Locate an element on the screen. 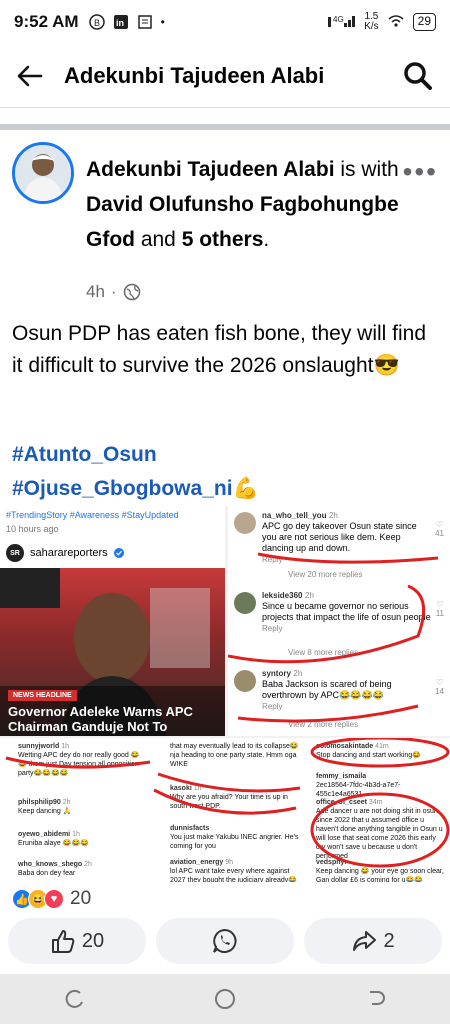  news-time: 10 hours ago is located at coordinates (32, 529).